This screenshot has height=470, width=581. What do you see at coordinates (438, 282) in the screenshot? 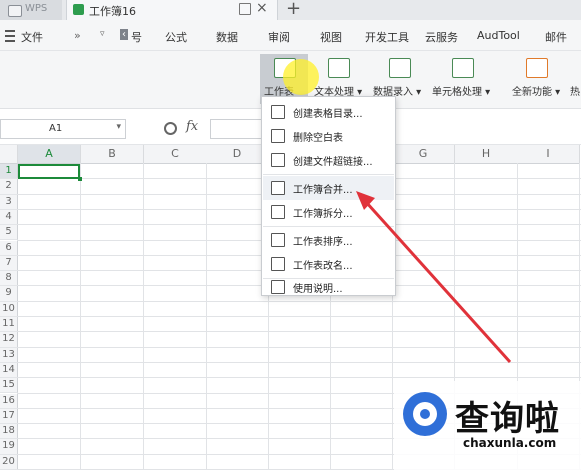
I see `arrow-shaft` at bounding box center [438, 282].